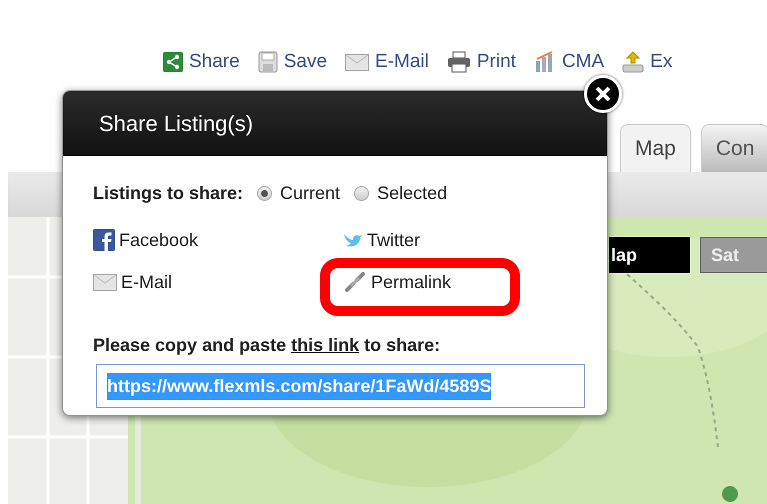 The height and width of the screenshot is (504, 767). What do you see at coordinates (647, 62) in the screenshot?
I see `toolbar-link: Ex` at bounding box center [647, 62].